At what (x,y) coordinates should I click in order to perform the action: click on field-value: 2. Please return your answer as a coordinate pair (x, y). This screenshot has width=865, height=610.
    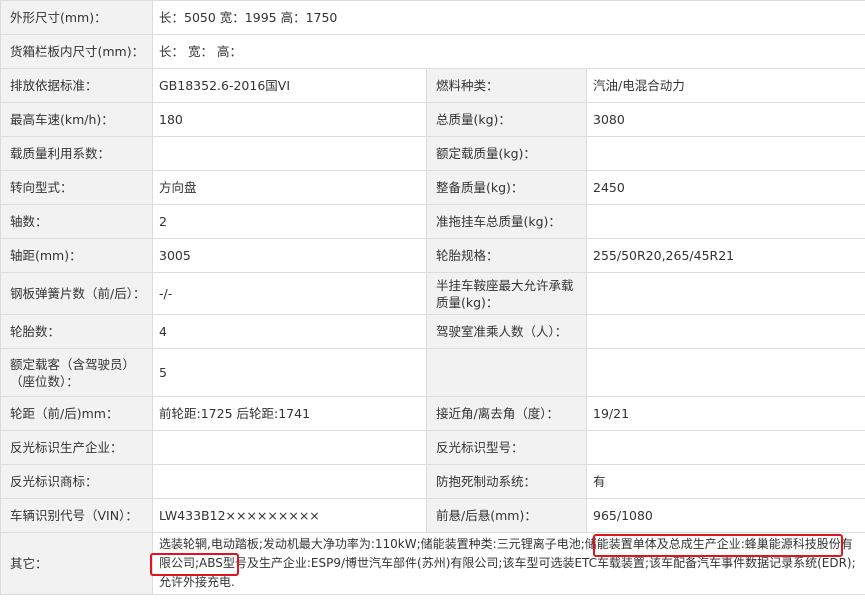
    Looking at the image, I should click on (289, 221).